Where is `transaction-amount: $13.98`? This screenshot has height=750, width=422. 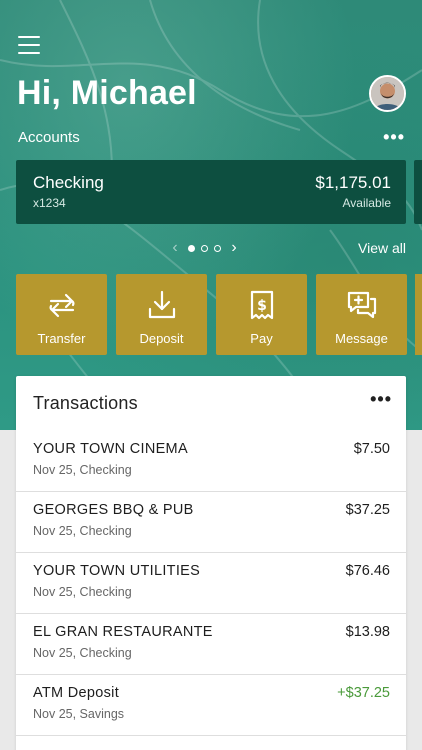 transaction-amount: $13.98 is located at coordinates (367, 632).